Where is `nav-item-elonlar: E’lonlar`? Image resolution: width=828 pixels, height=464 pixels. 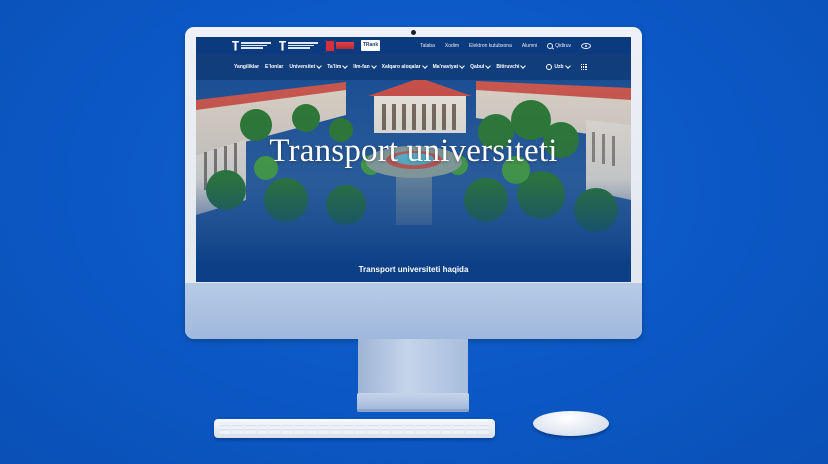
nav-item-elonlar: E’lonlar is located at coordinates (274, 67).